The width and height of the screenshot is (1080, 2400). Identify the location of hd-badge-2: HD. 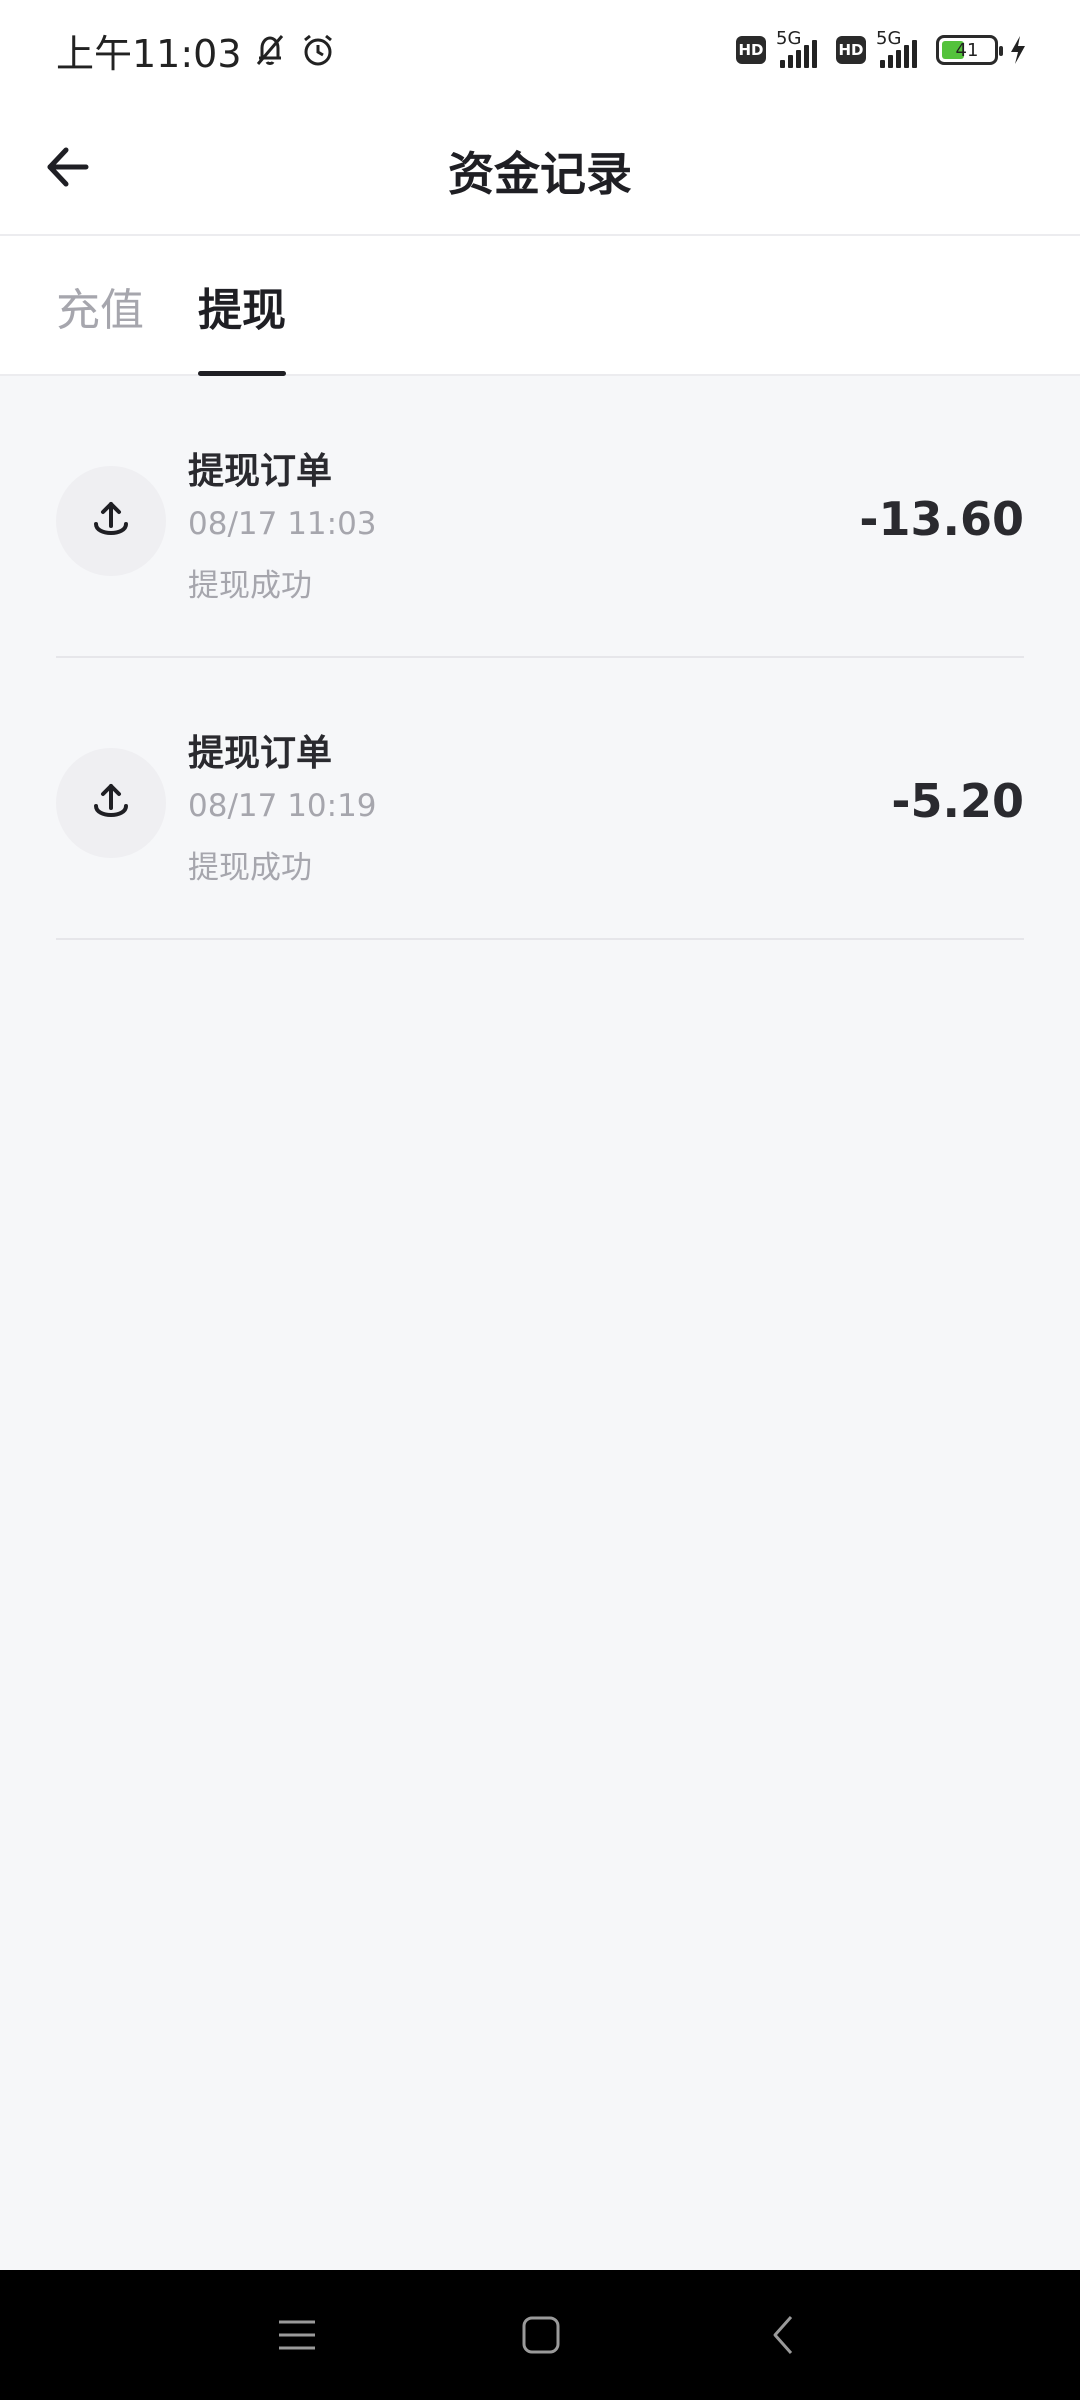
(851, 50).